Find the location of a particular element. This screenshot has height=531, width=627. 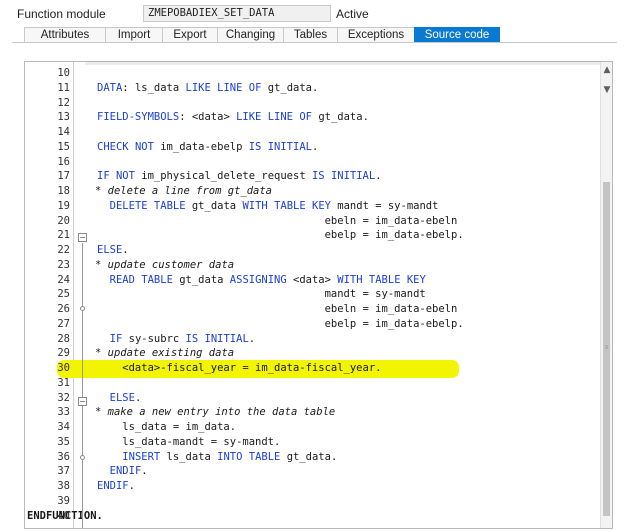

line-number: 31 is located at coordinates (63, 382).